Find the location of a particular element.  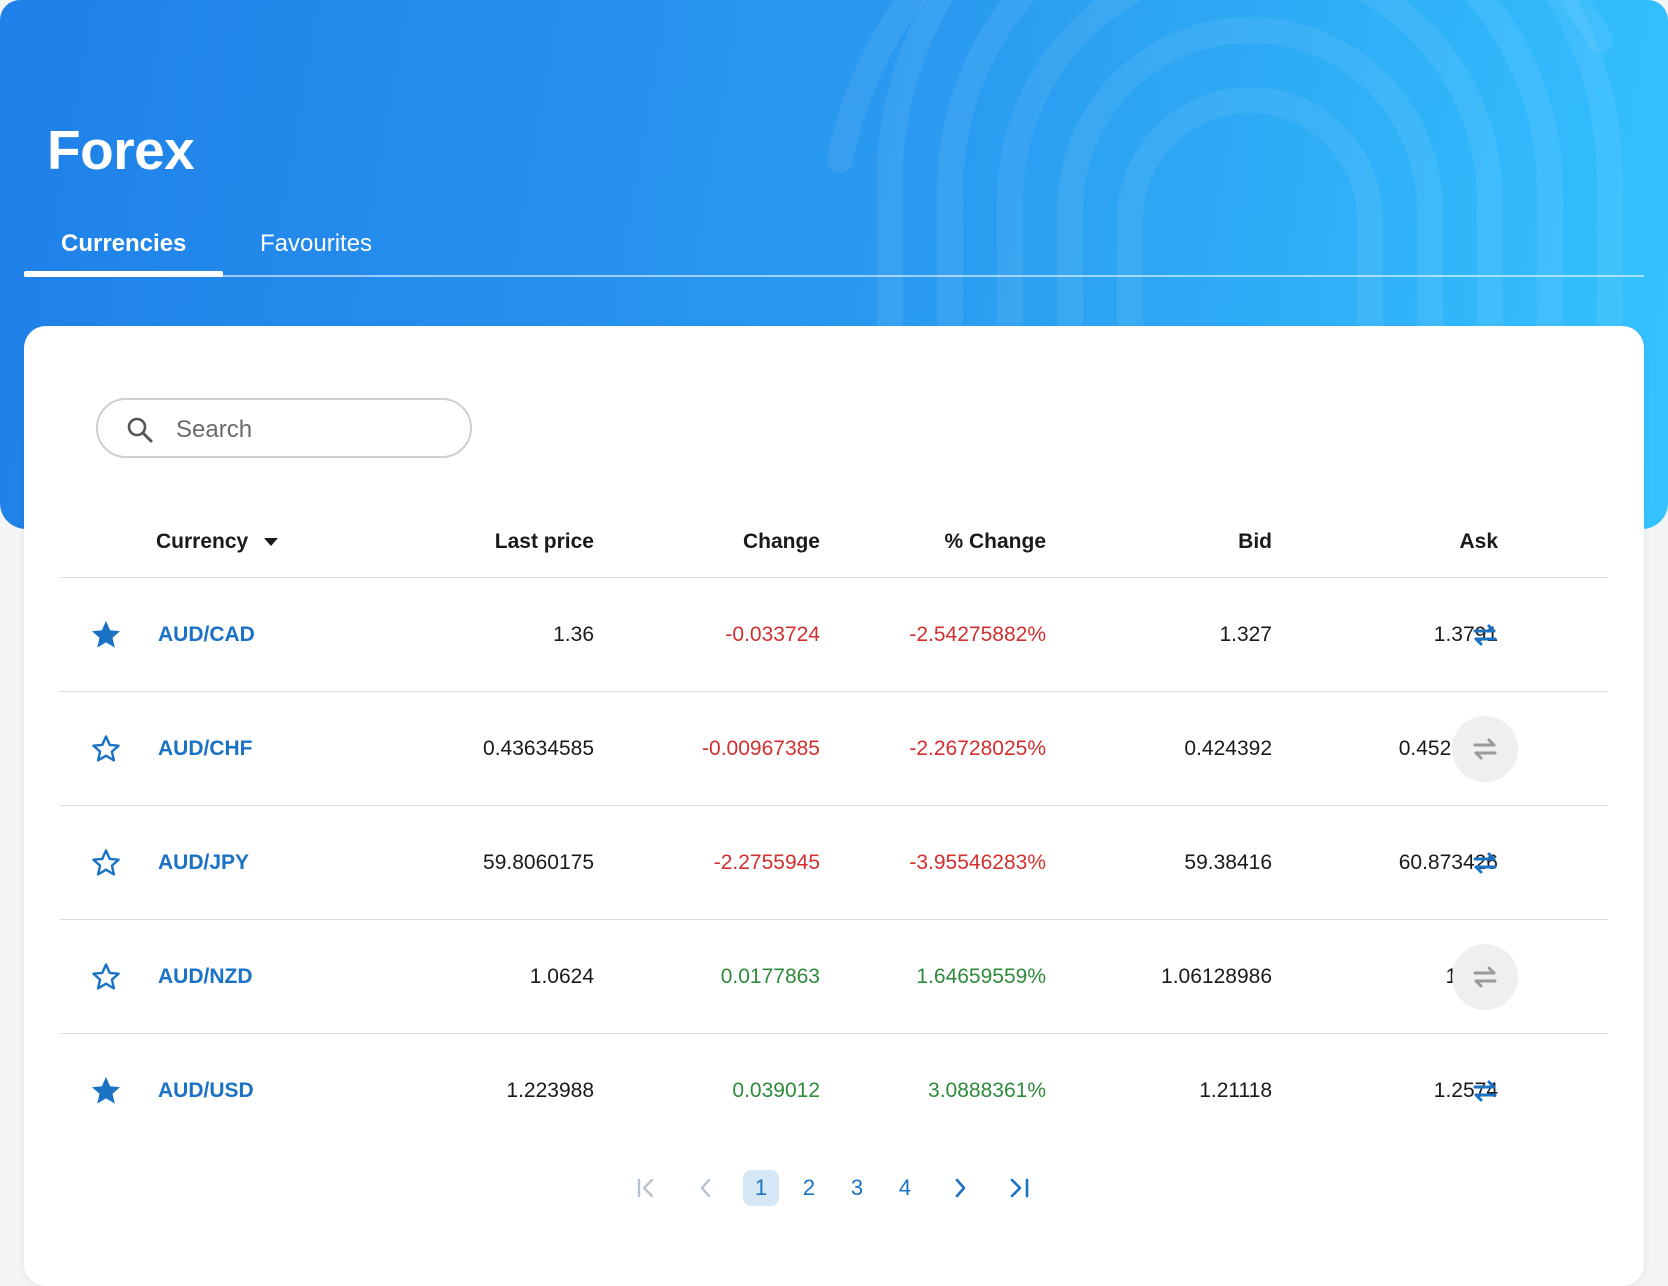

percent-change-cell: 1.64659559% is located at coordinates (981, 976).